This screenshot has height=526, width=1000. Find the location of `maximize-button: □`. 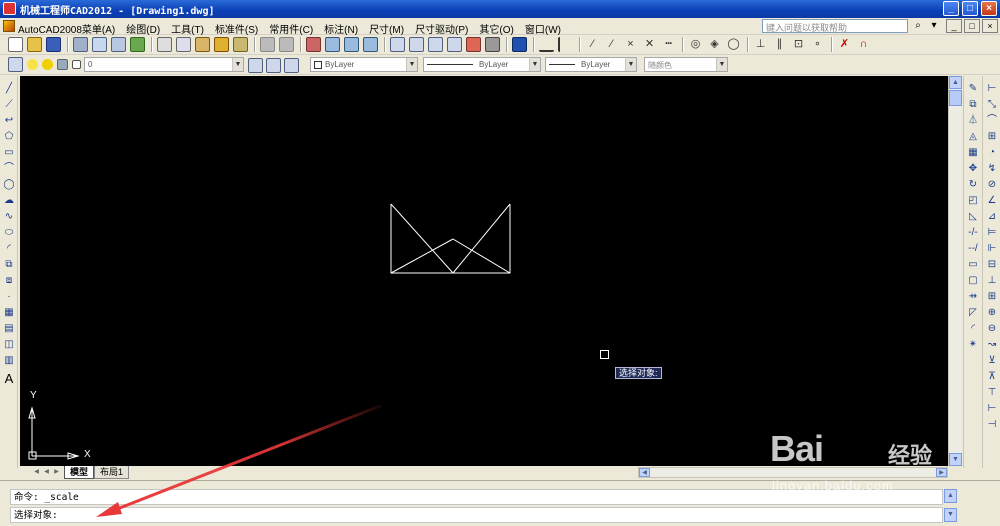

maximize-button: □ is located at coordinates (970, 8).